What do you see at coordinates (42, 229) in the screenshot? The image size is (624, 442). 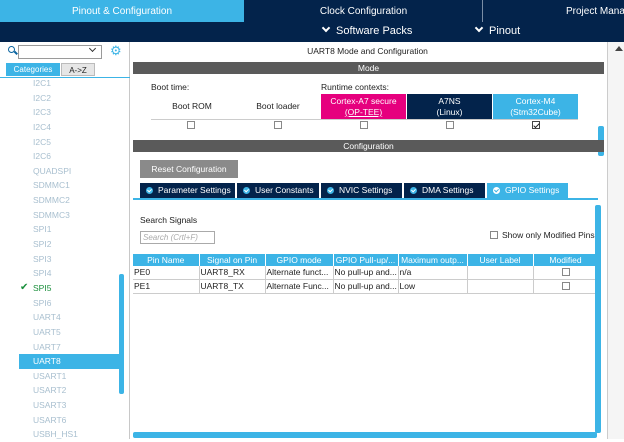 I see `sidebar-item-label: SPI1` at bounding box center [42, 229].